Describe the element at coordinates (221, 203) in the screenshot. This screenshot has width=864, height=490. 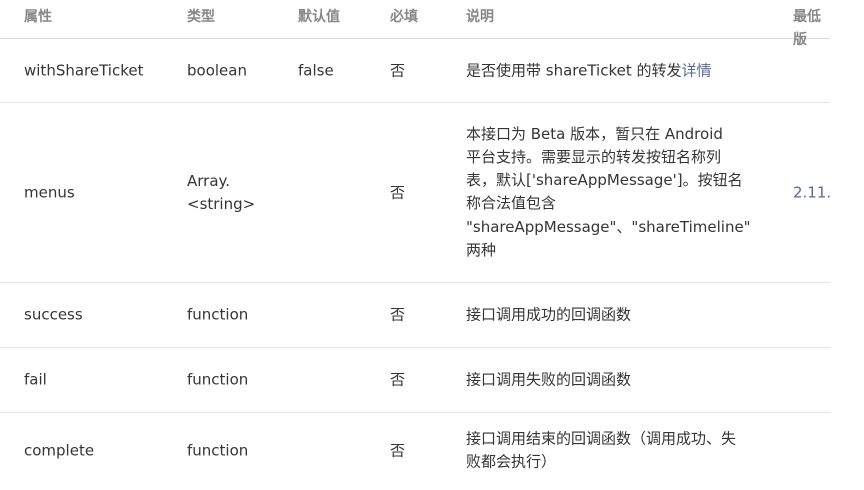
I see `type-line: <string>` at that location.